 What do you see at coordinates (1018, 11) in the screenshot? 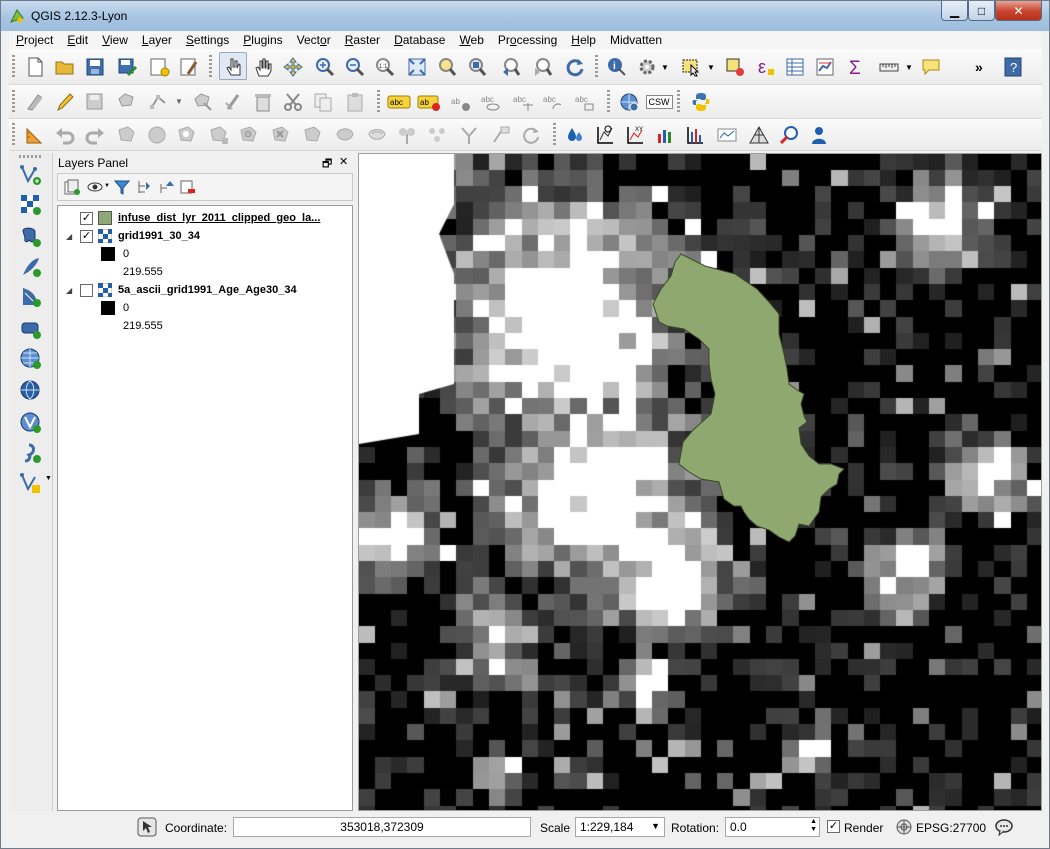
I see `close-button: ✕` at bounding box center [1018, 11].